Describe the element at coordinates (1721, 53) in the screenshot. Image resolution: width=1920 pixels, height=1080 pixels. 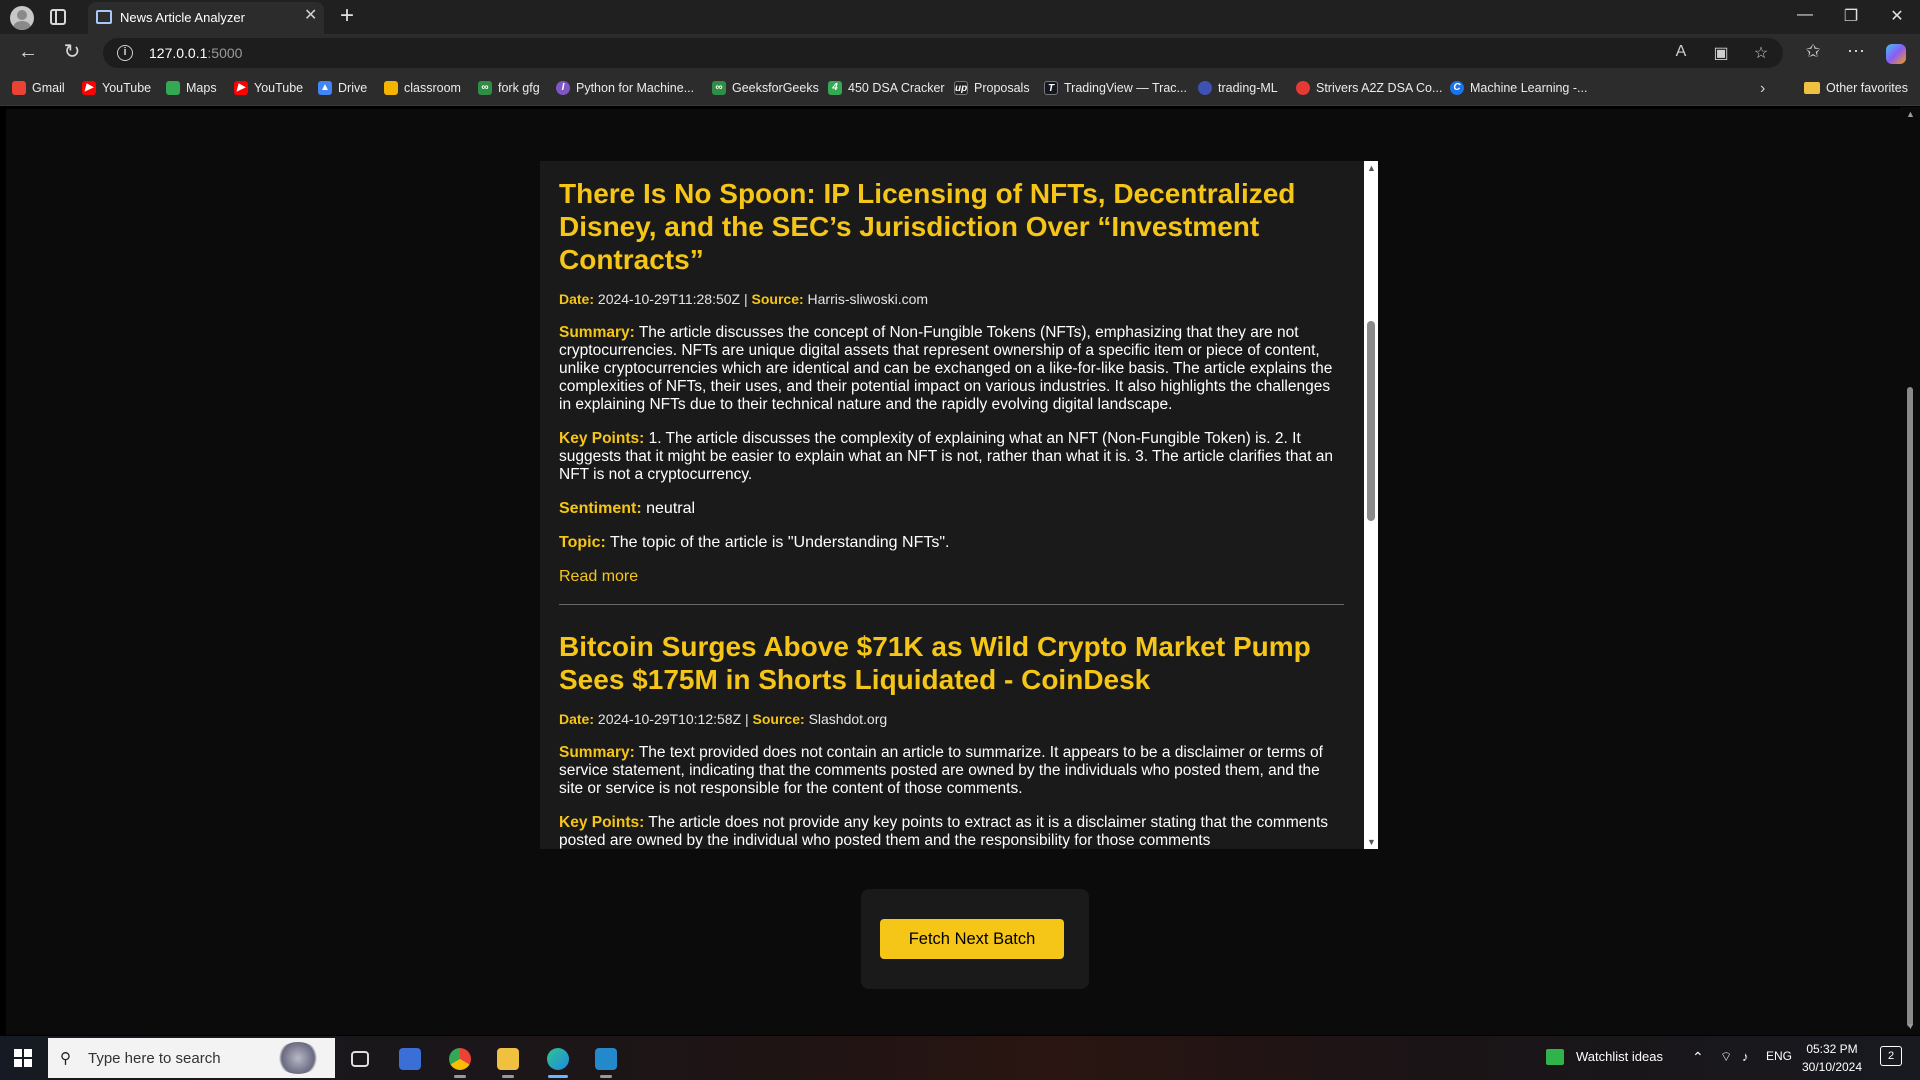
I see `immersive-reader-icon: ▣` at that location.